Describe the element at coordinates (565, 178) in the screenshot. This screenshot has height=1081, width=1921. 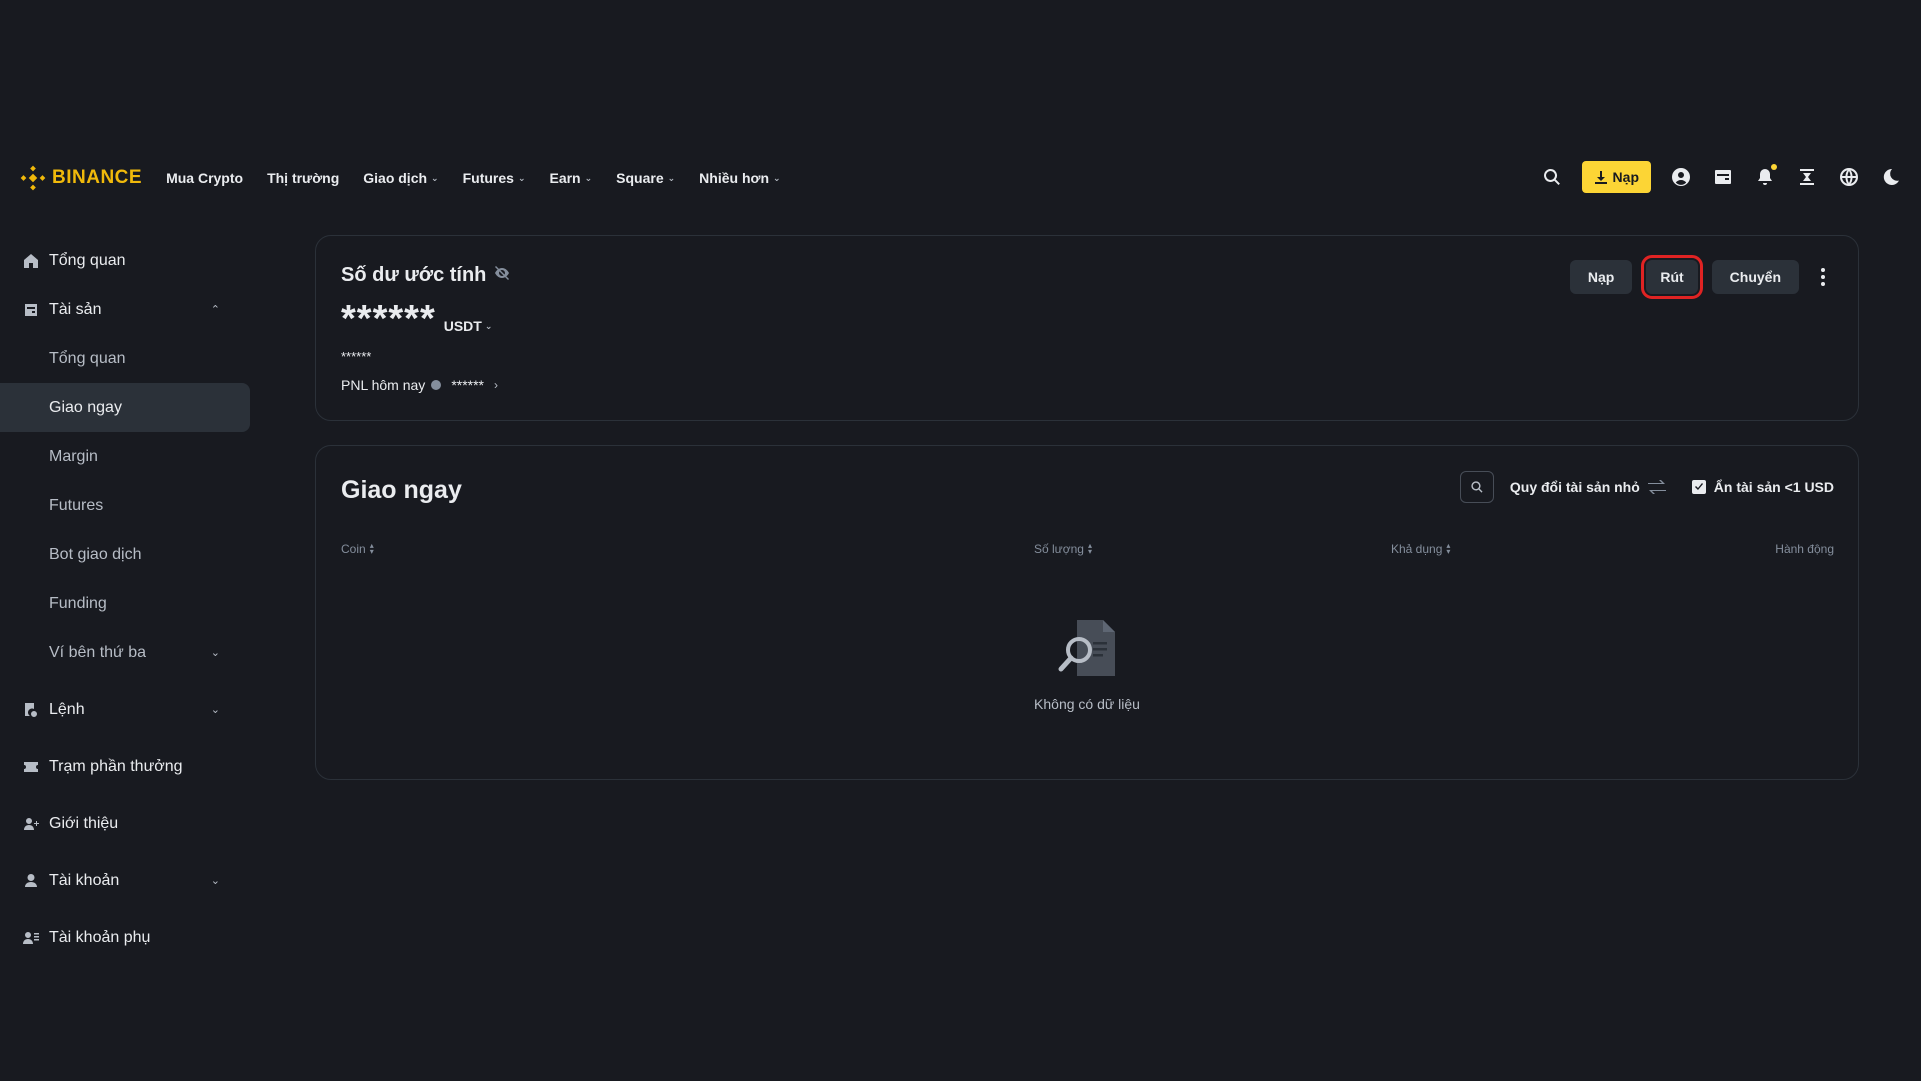
I see `nav-label: Earn` at that location.